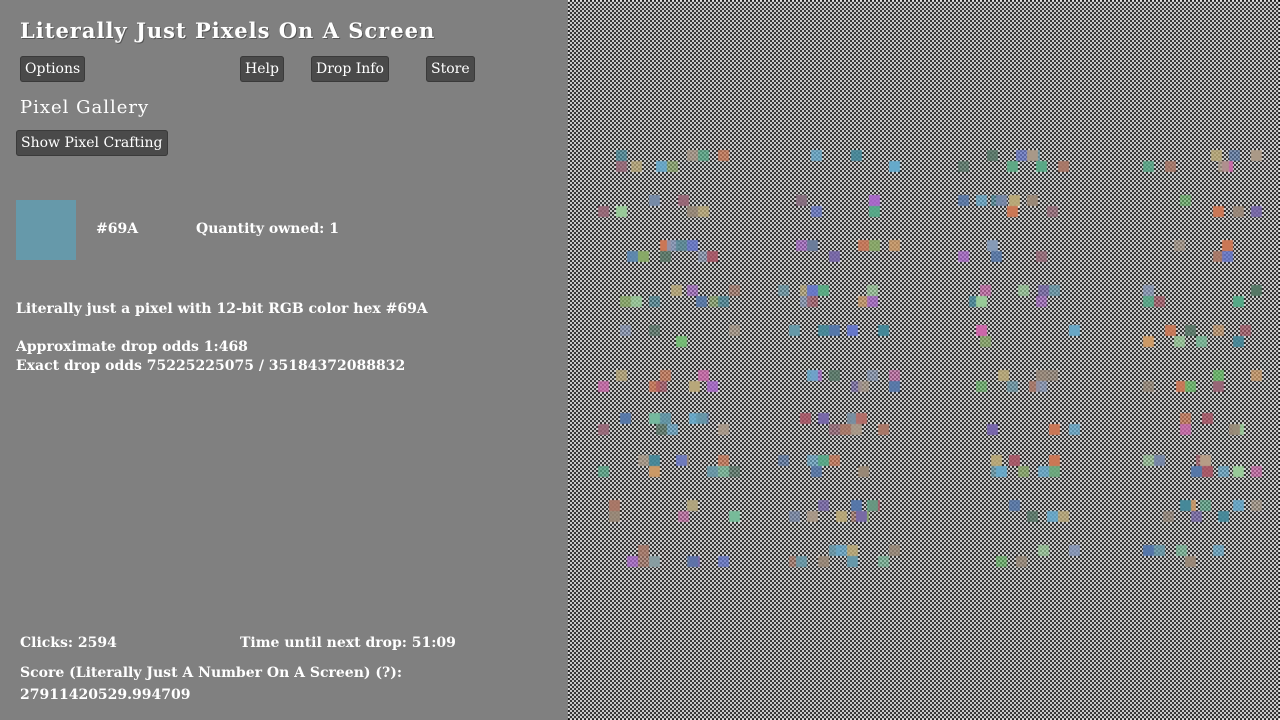 The image size is (1280, 720). I want to click on drop-info-button: Drop Info, so click(350, 69).